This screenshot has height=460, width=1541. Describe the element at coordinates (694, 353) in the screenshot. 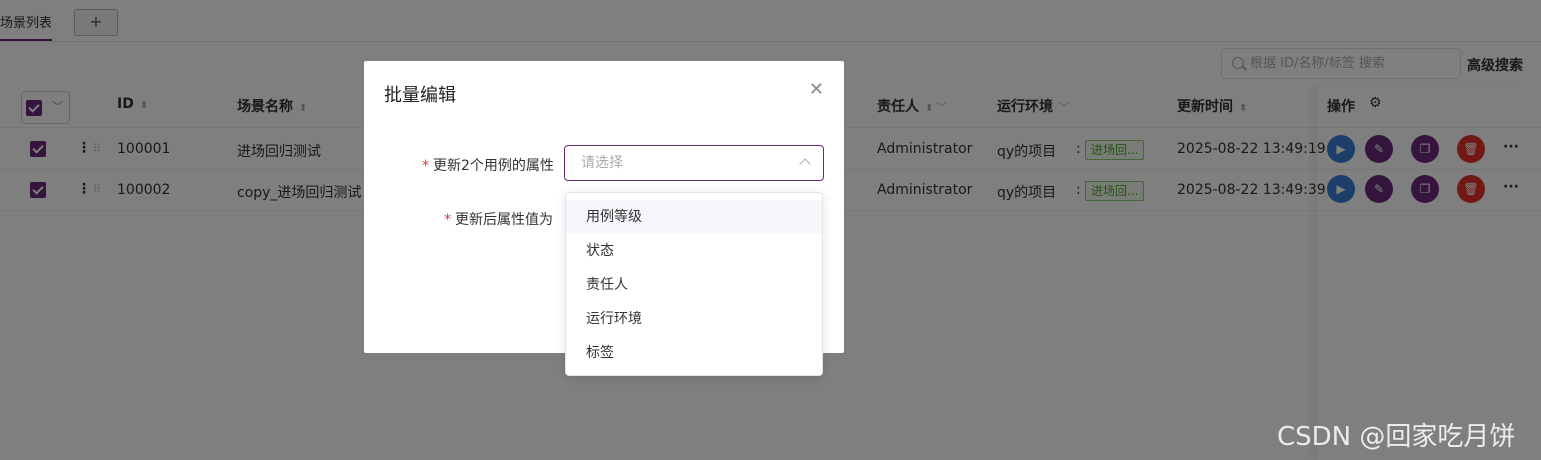

I see `option-tag: 标签` at that location.